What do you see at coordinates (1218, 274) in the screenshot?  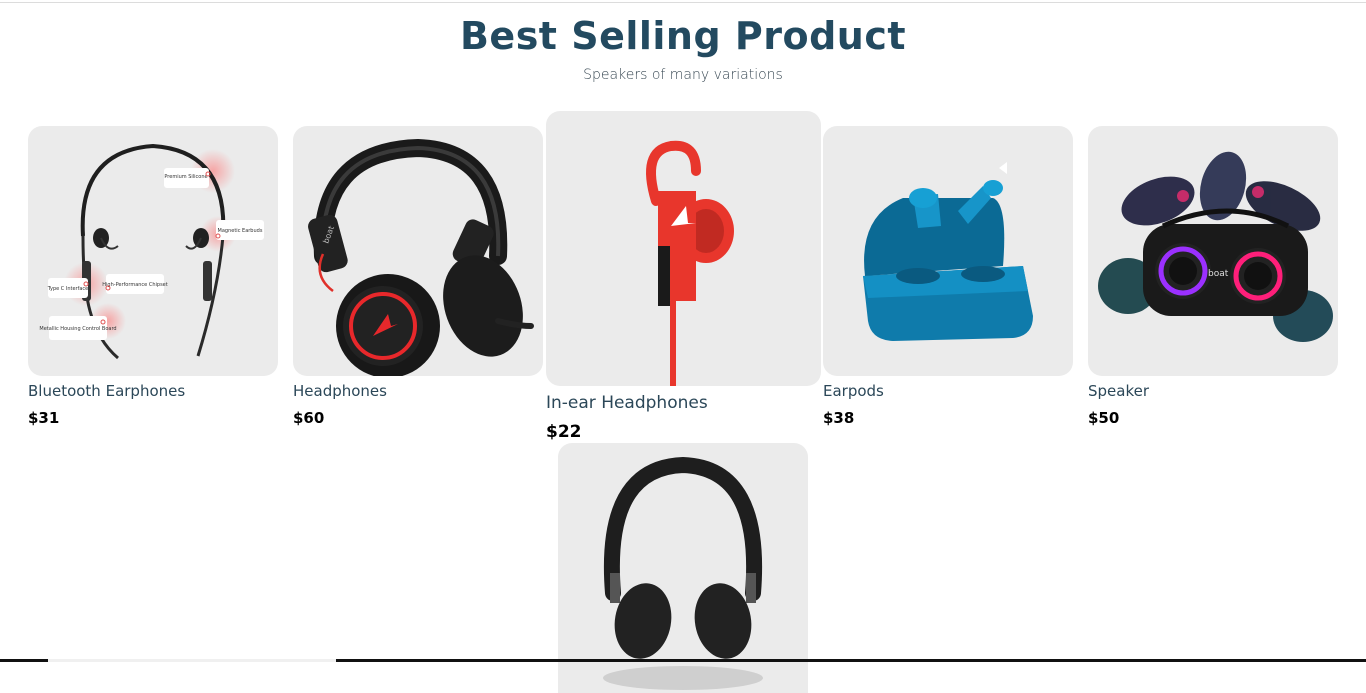 I see `speaker-brand-mark: boat` at bounding box center [1218, 274].